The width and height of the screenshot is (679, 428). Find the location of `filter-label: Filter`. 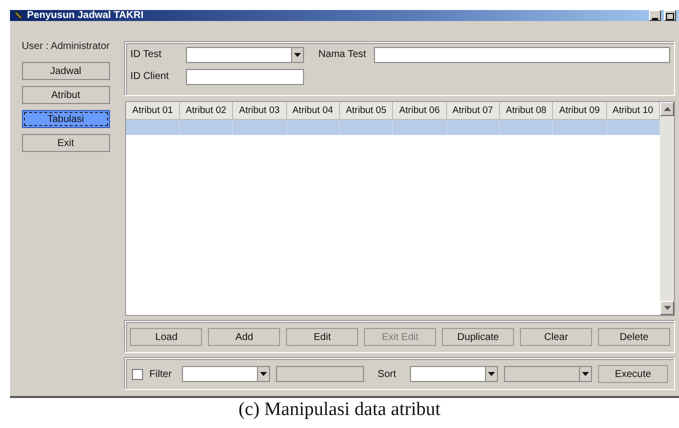

filter-label: Filter is located at coordinates (160, 374).